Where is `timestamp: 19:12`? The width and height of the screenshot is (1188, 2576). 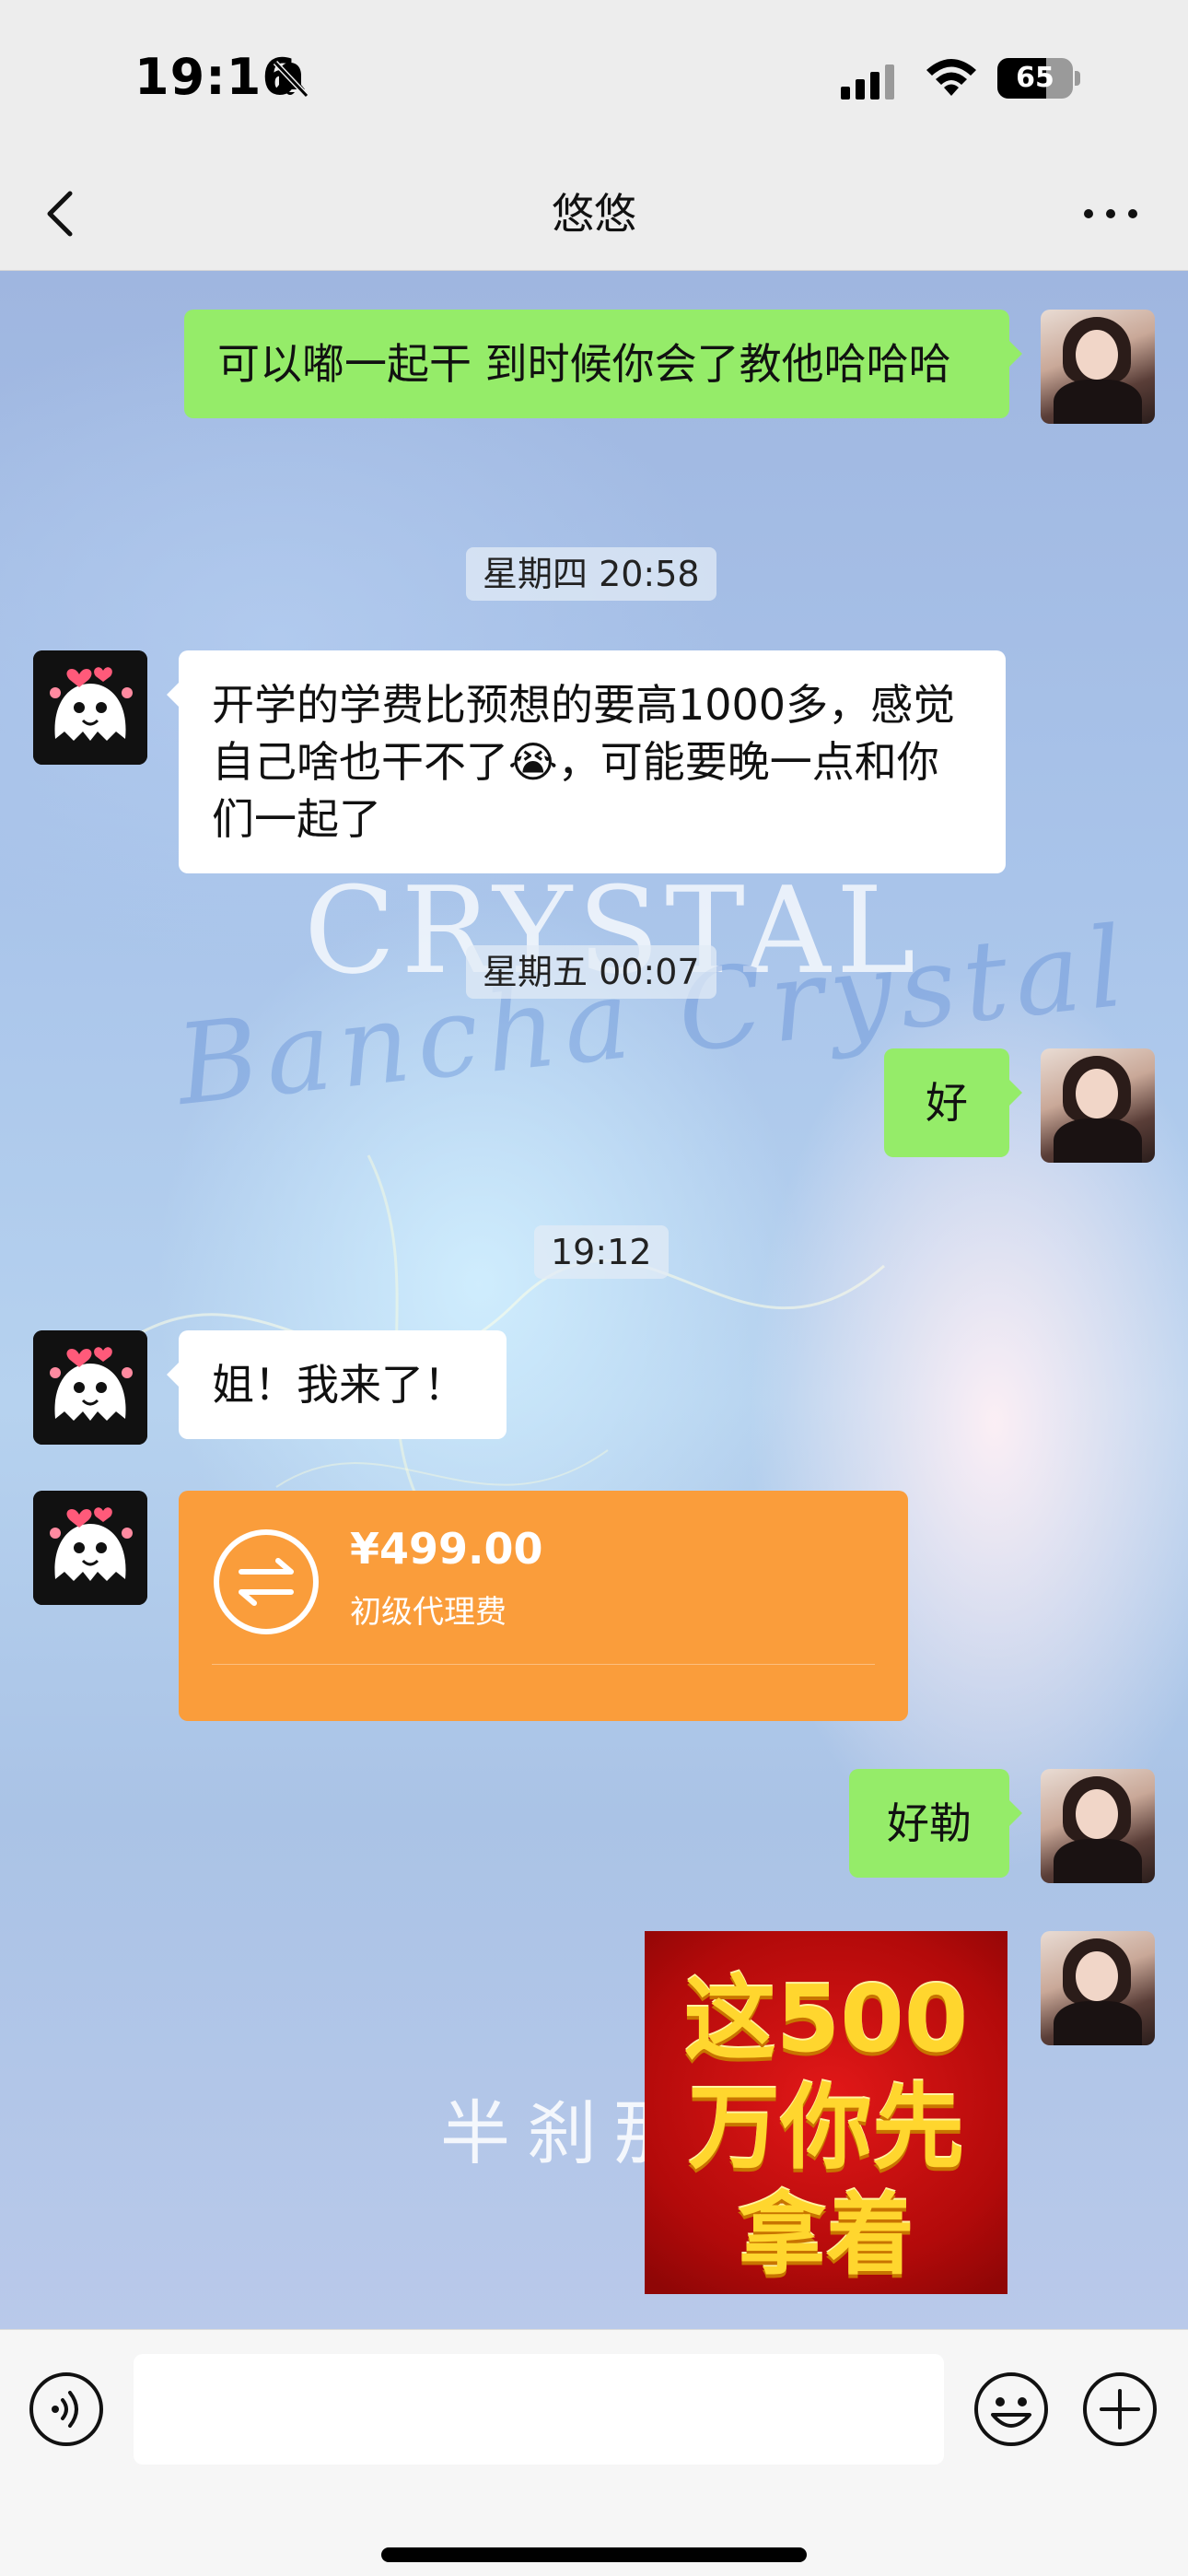
timestamp: 19:12 is located at coordinates (601, 1252).